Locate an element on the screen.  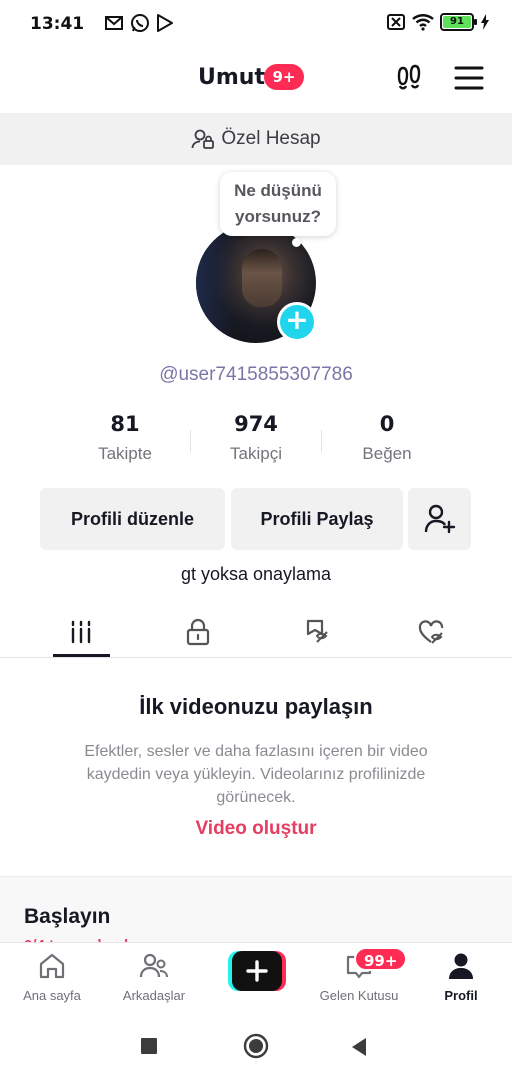
home-system-icon is located at coordinates (256, 1046).